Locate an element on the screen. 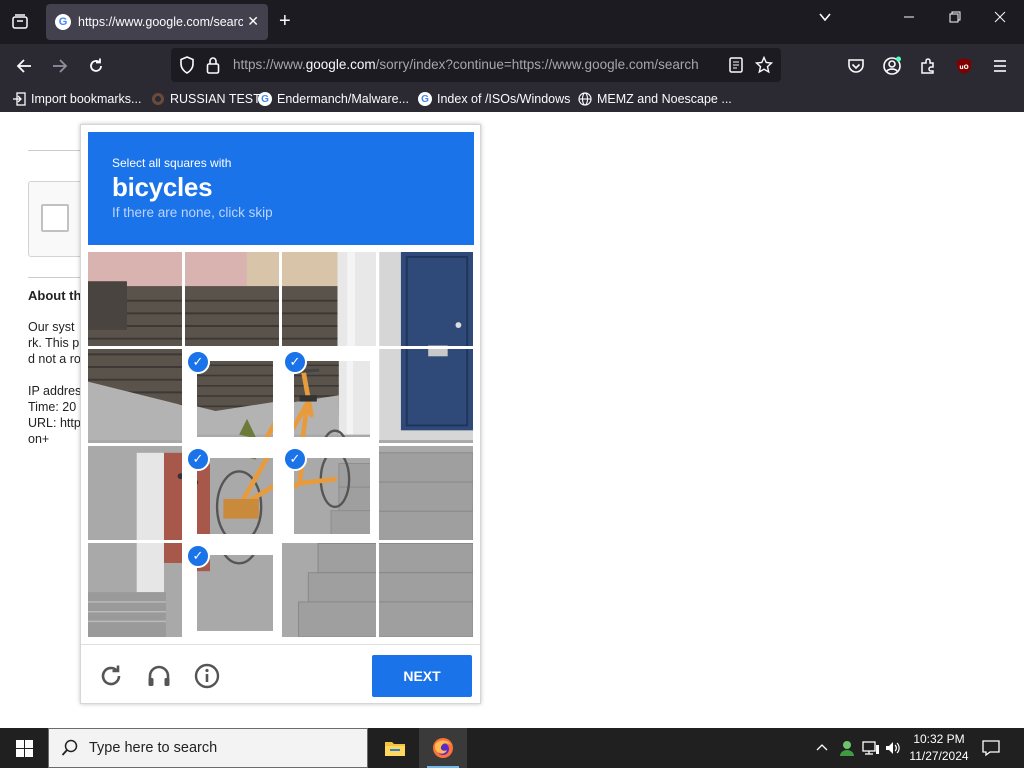 The image size is (1024, 768). about-heading: About th is located at coordinates (55, 295).